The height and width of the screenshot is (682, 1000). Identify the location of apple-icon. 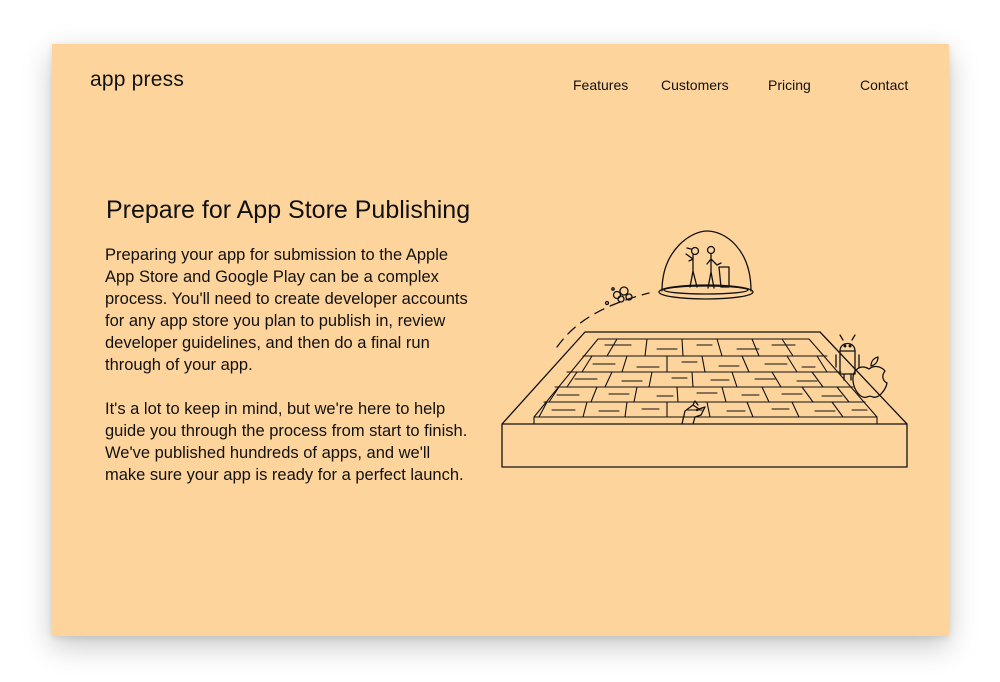
(870, 377).